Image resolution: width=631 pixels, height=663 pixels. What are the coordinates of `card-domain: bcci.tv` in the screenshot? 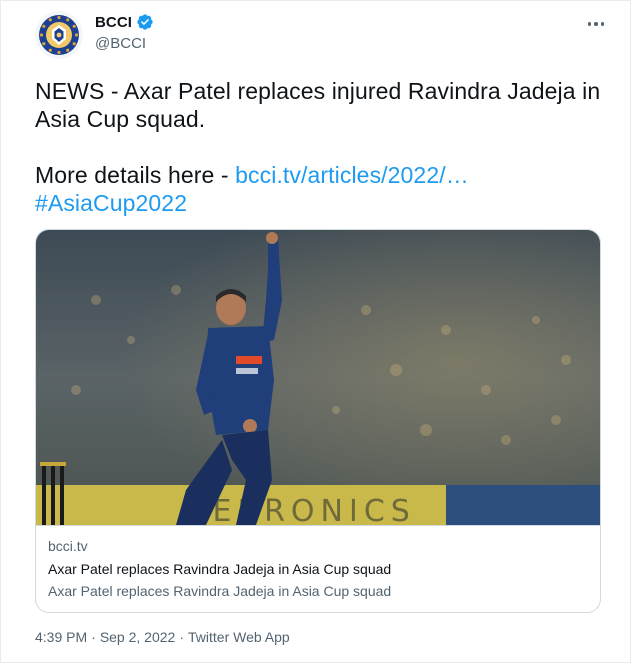 It's located at (68, 546).